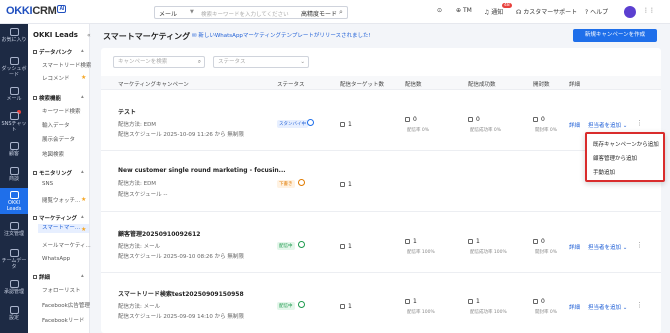 This screenshot has width=670, height=333. Describe the element at coordinates (596, 11) in the screenshot. I see `help-button: ? ヘルプ` at that location.